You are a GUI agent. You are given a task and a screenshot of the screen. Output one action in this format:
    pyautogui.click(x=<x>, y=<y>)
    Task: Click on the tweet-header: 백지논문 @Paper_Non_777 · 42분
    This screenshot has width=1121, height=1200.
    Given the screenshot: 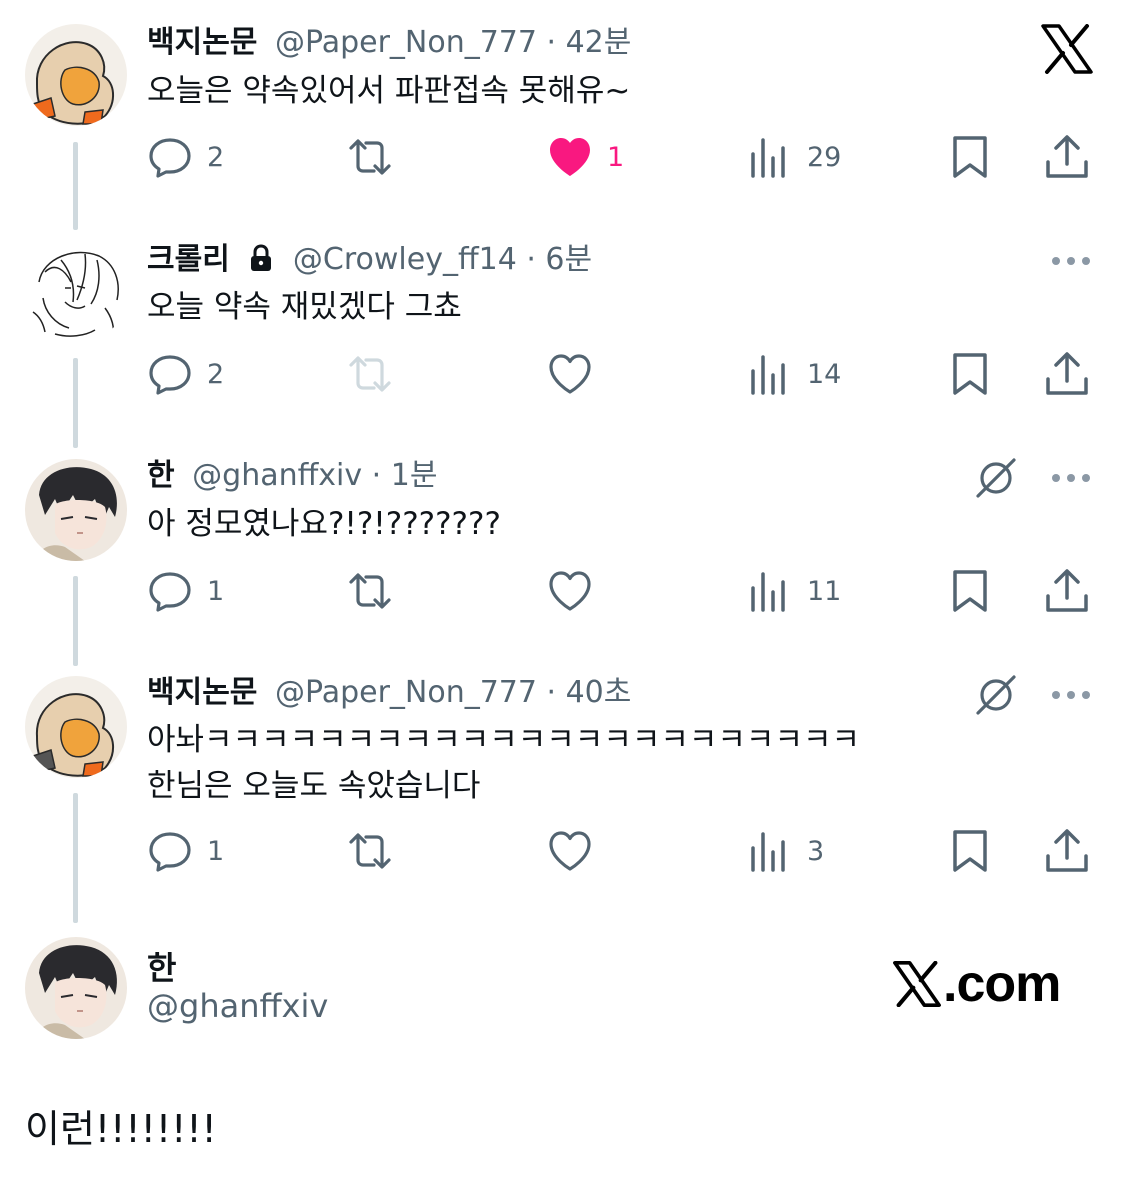 What is the action you would take?
    pyautogui.click(x=389, y=43)
    